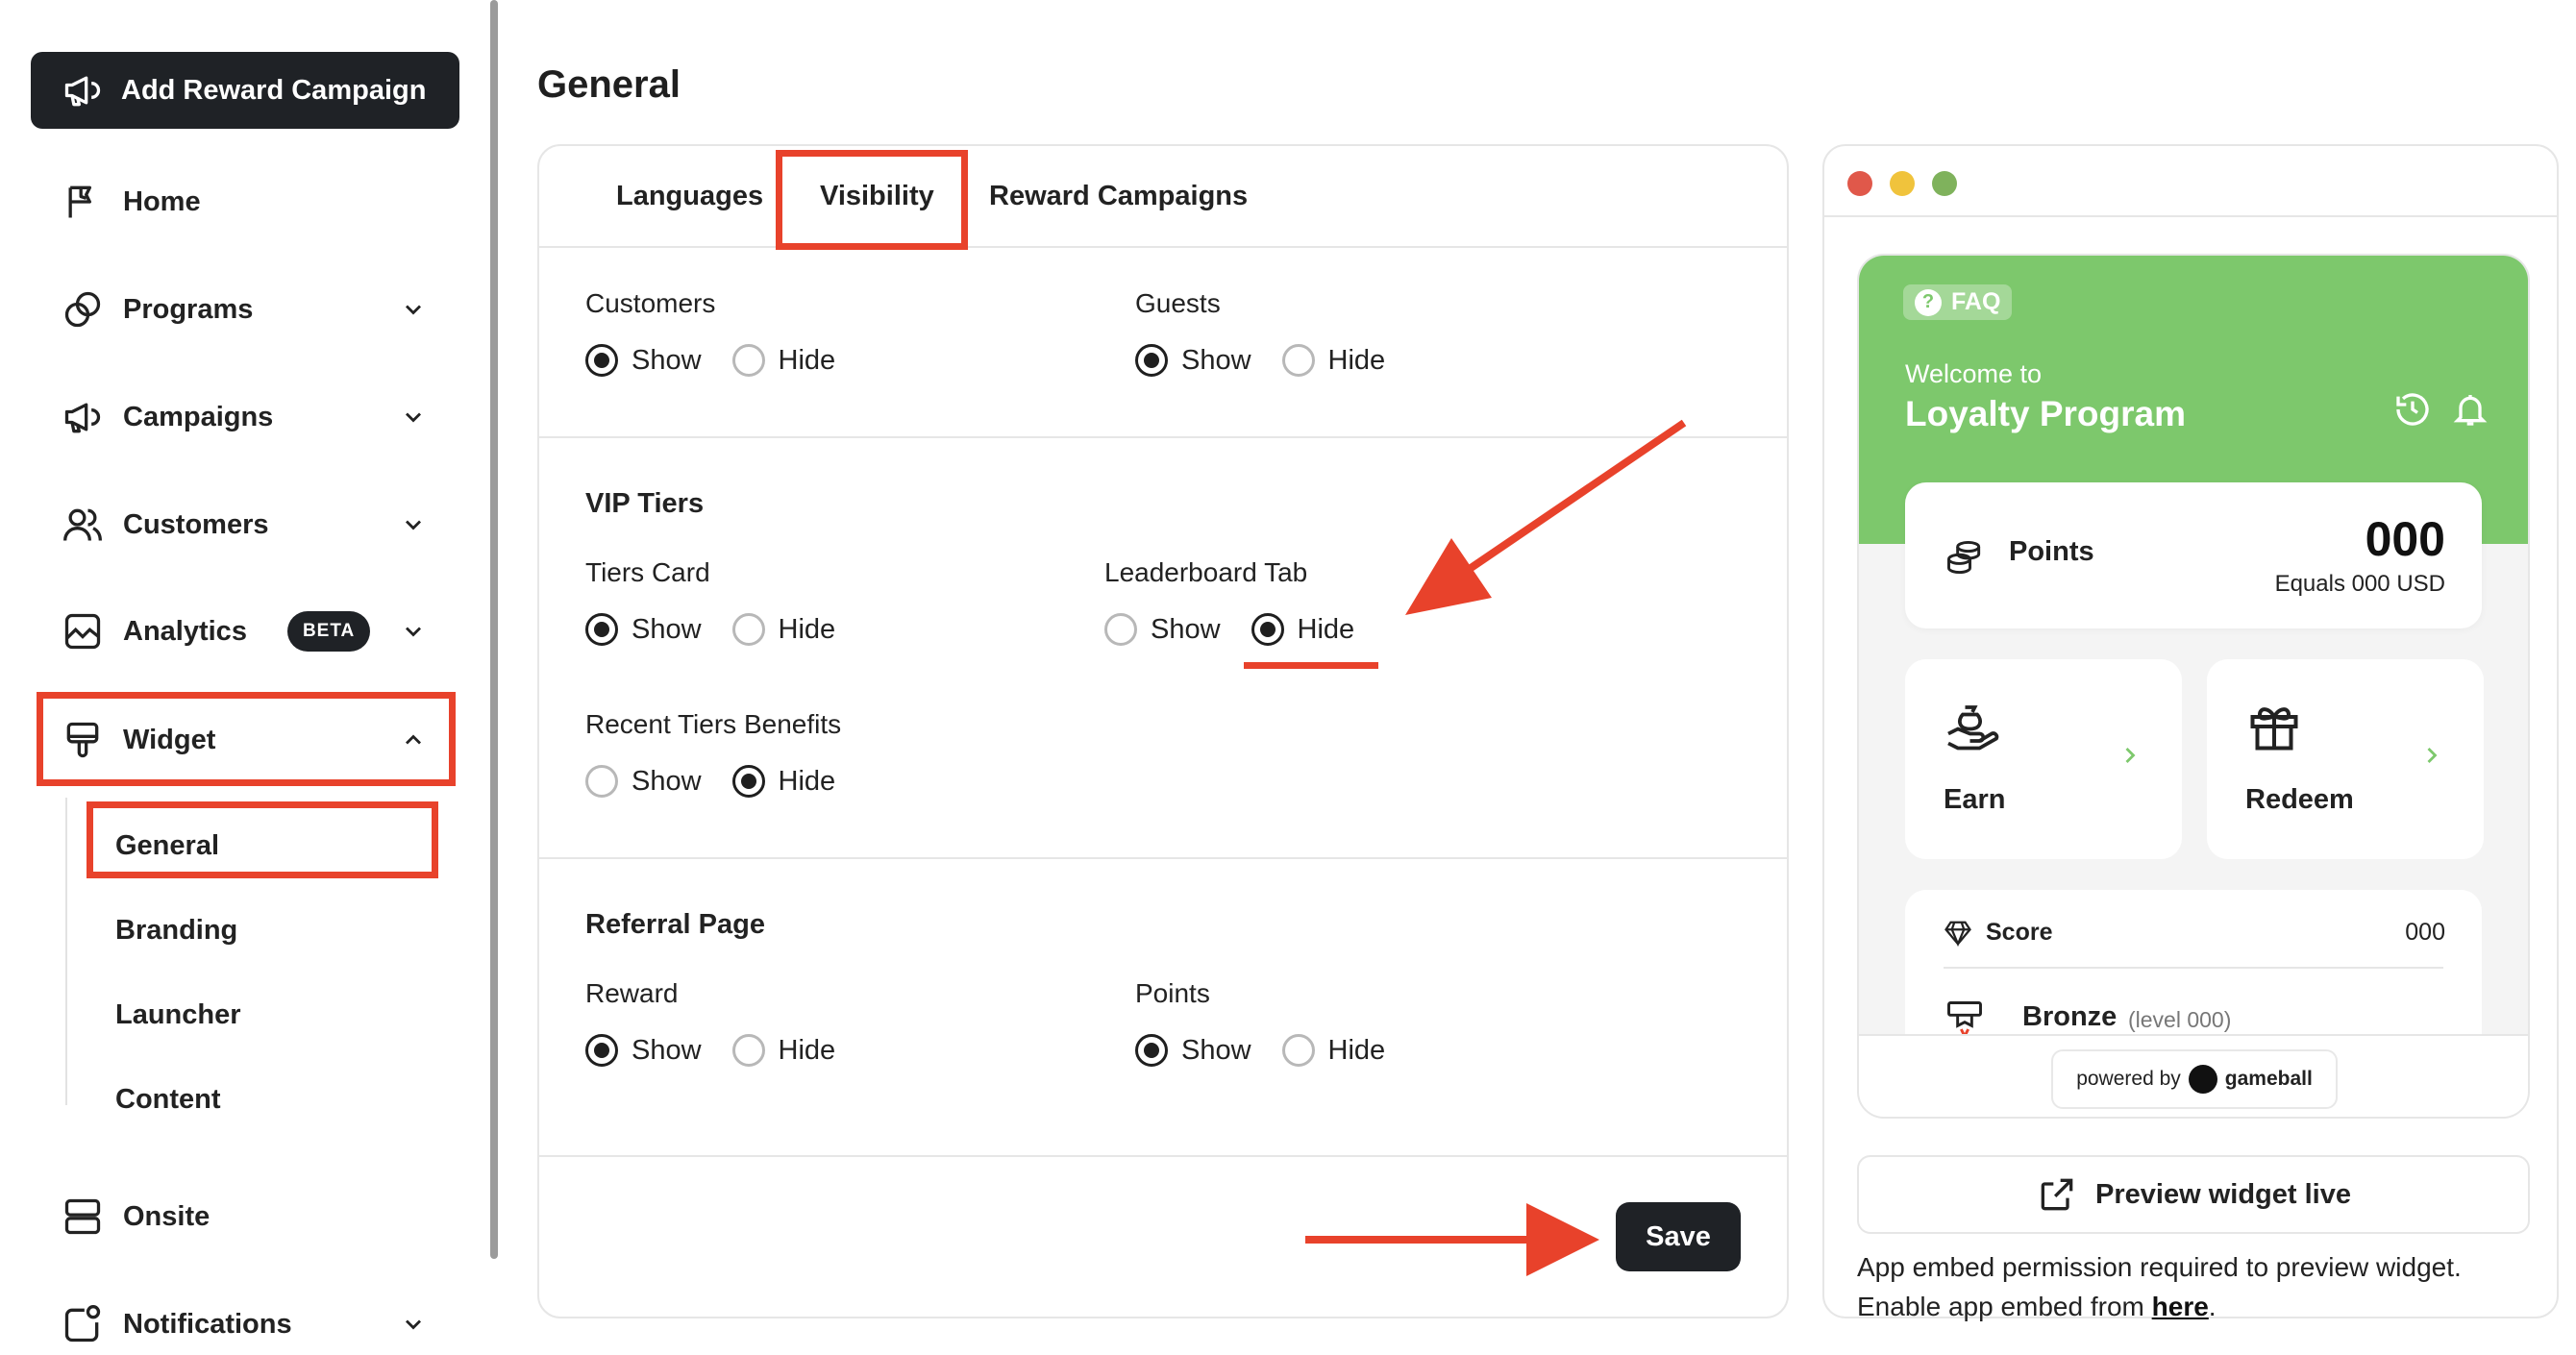 Image resolution: width=2576 pixels, height=1355 pixels. I want to click on guests-hide-option: Hide, so click(1333, 360).